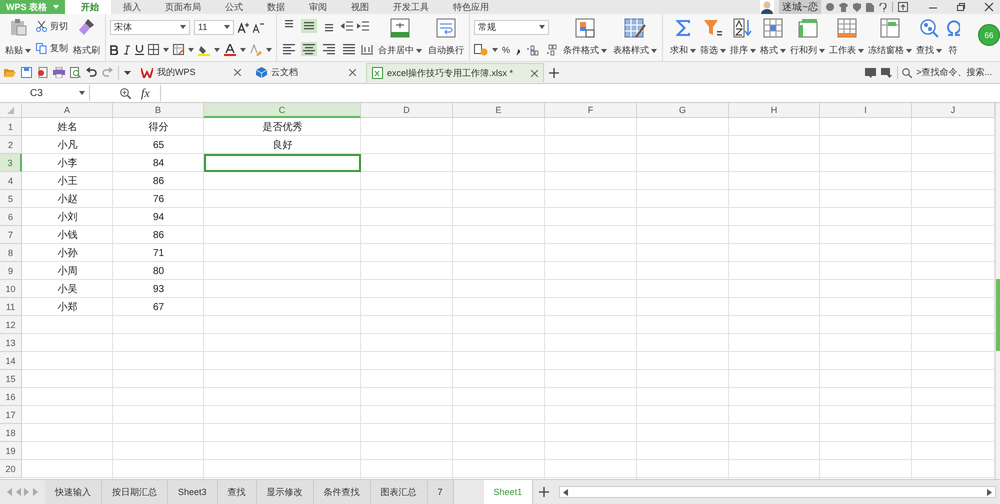  I want to click on toolbar-button: 筛选, so click(713, 37).